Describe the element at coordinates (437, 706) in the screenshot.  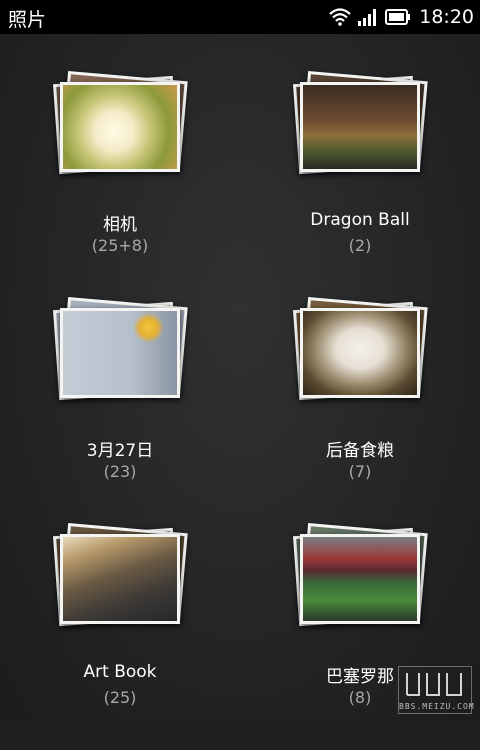
I see `watermark-text: BBS.MEIZU.COM` at that location.